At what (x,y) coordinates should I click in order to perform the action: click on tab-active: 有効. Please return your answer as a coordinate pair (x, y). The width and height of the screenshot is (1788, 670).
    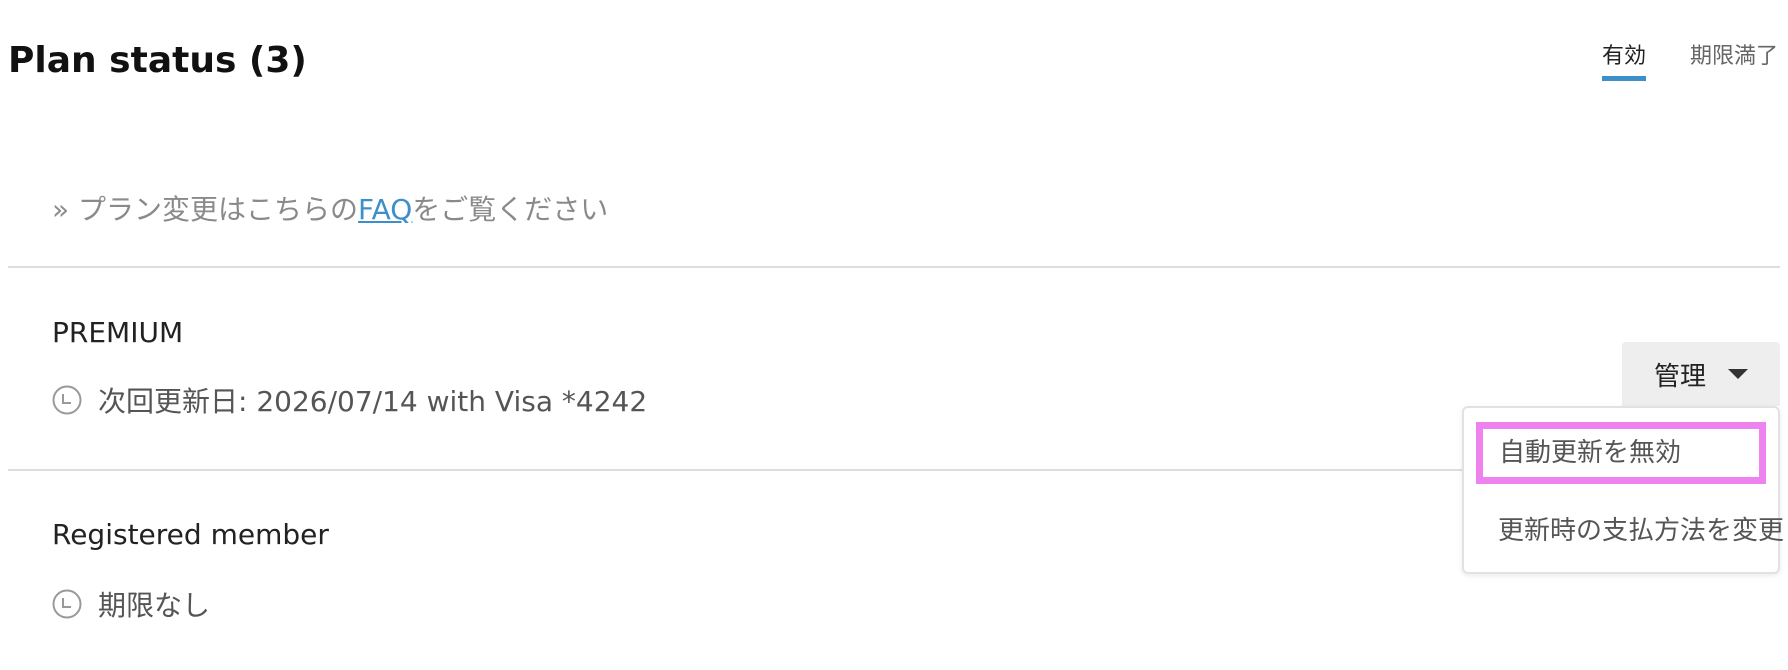
    Looking at the image, I should click on (1623, 59).